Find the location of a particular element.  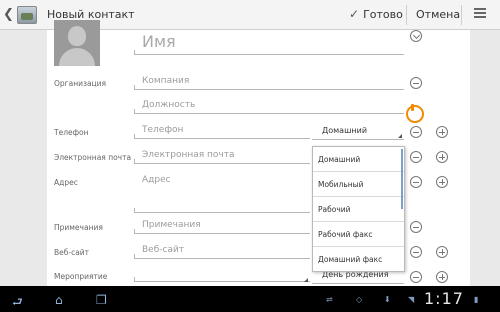

event-label: Мероприятие is located at coordinates (81, 276).